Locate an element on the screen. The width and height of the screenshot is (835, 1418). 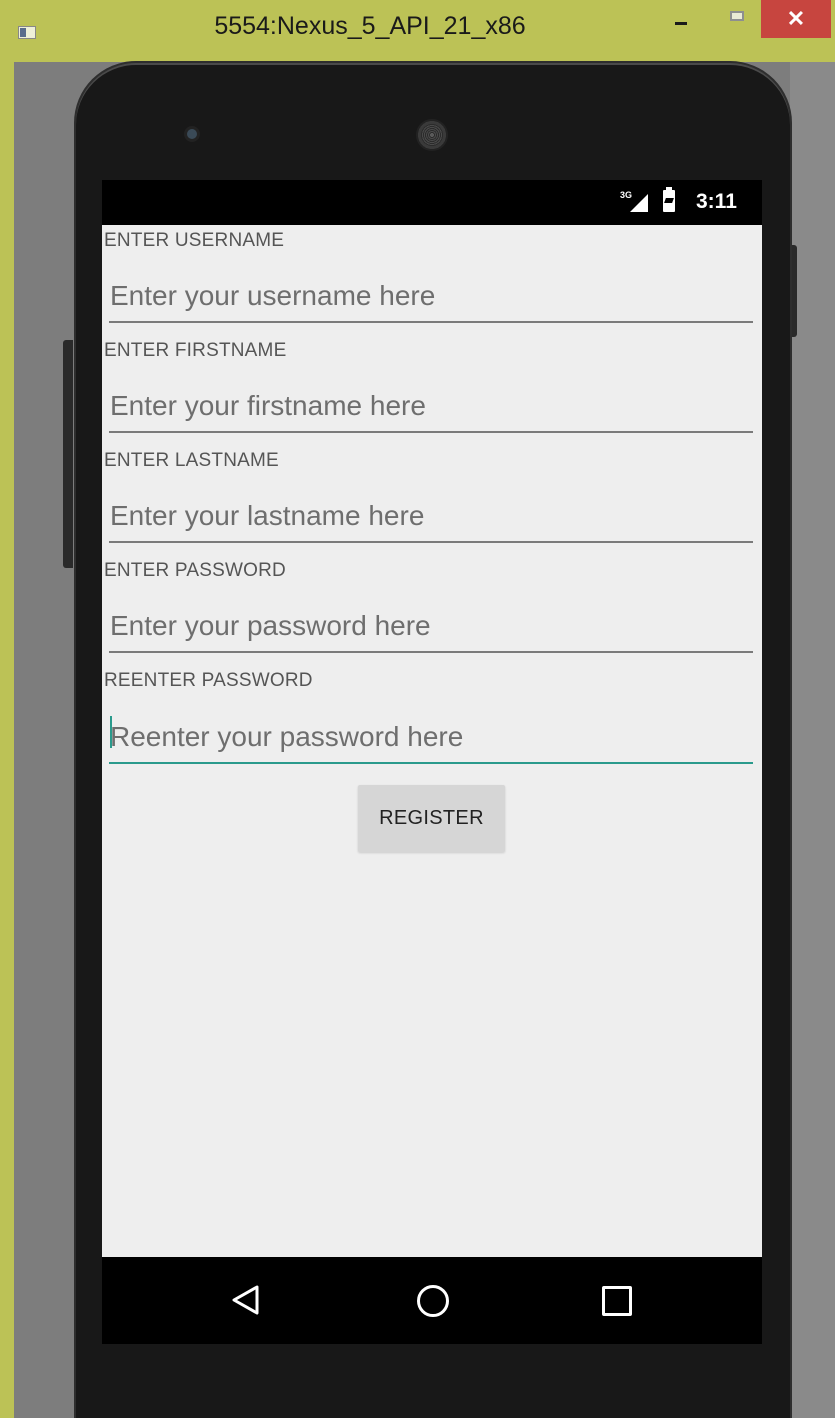
close-icon: ✕ is located at coordinates (796, 18).